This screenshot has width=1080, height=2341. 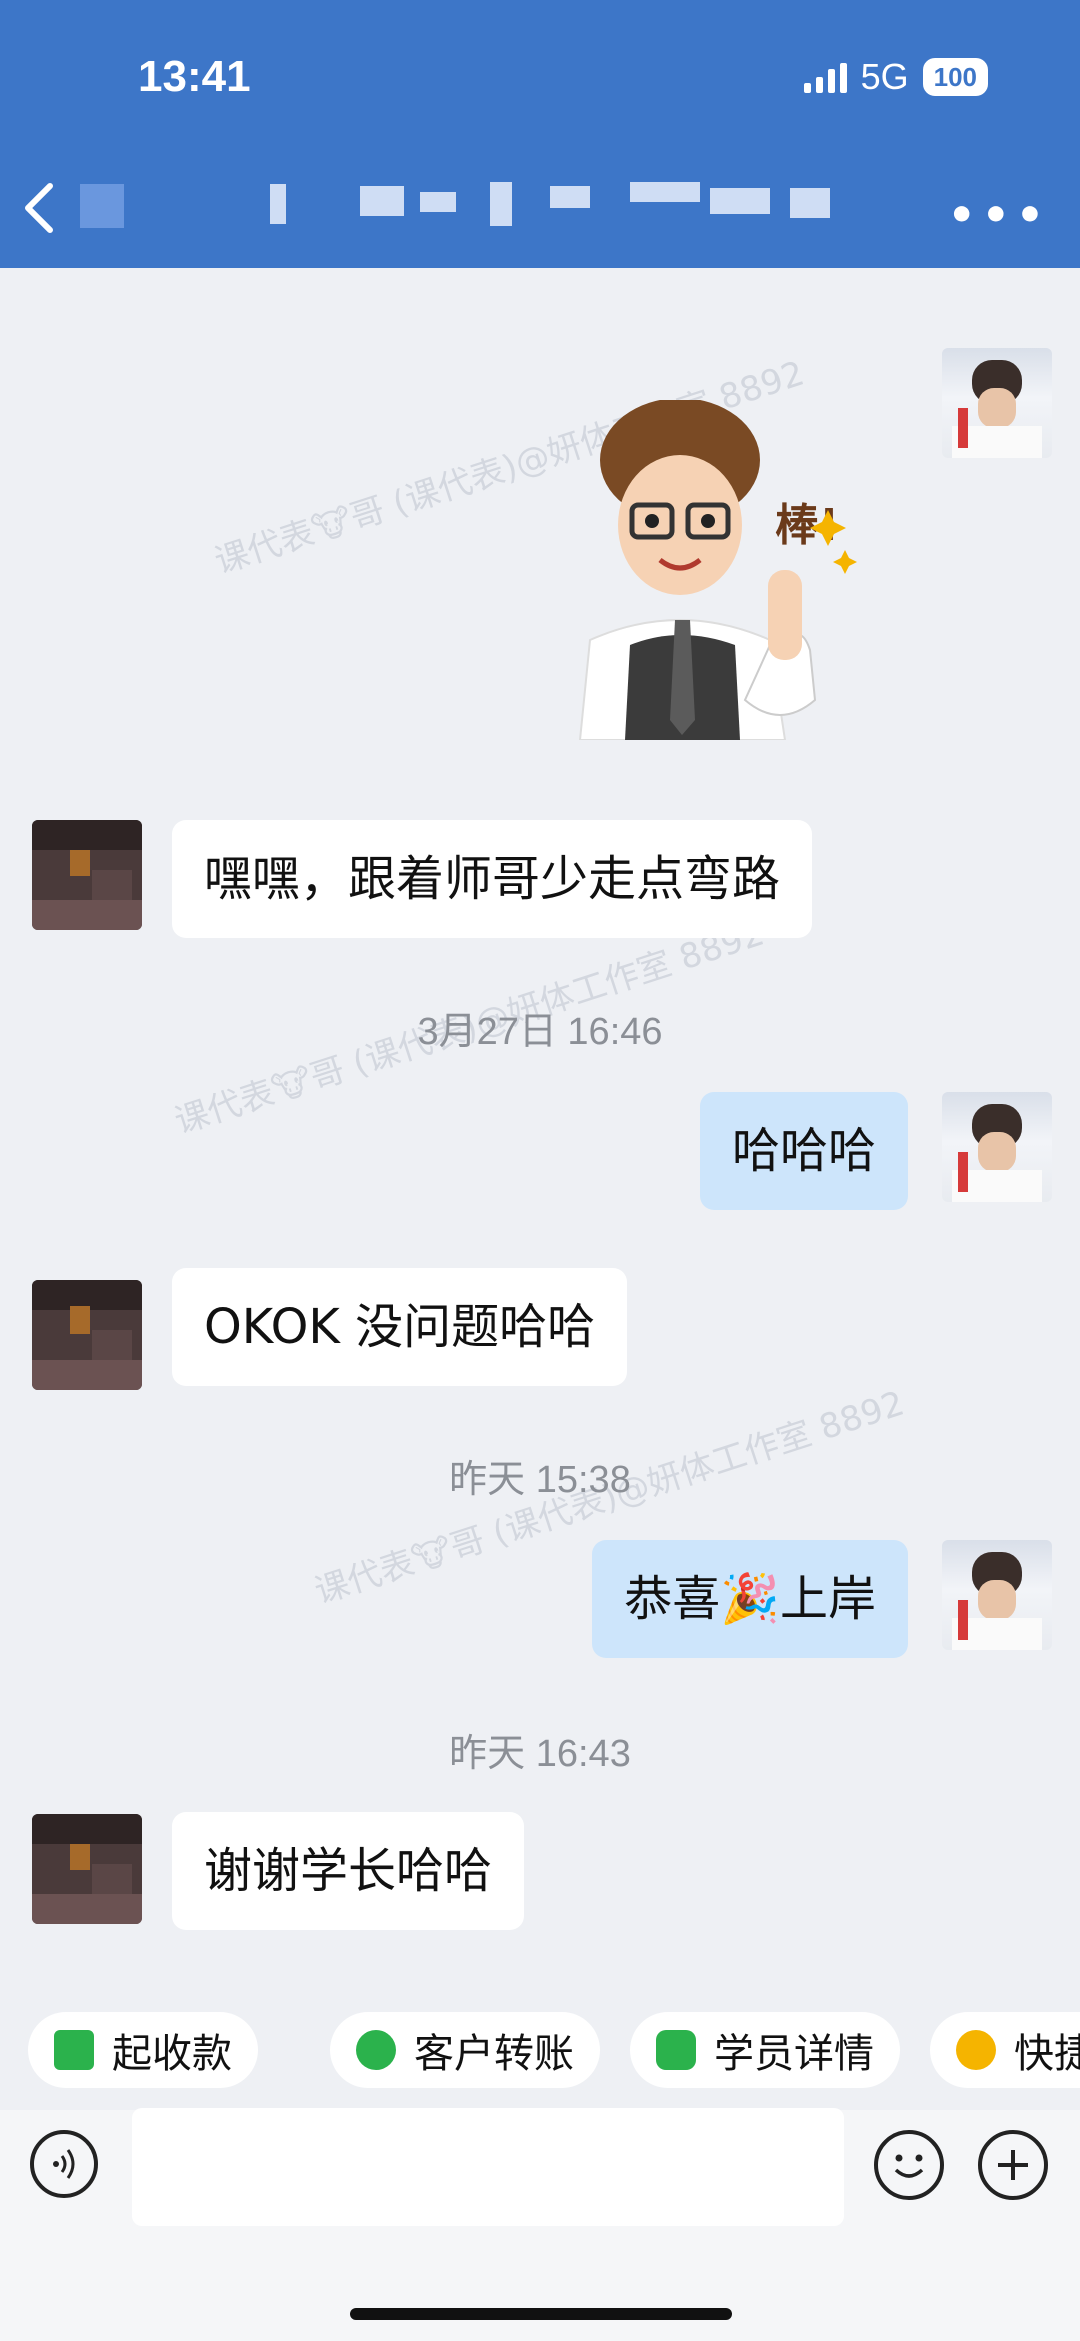 What do you see at coordinates (676, 2050) in the screenshot?
I see `person-icon` at bounding box center [676, 2050].